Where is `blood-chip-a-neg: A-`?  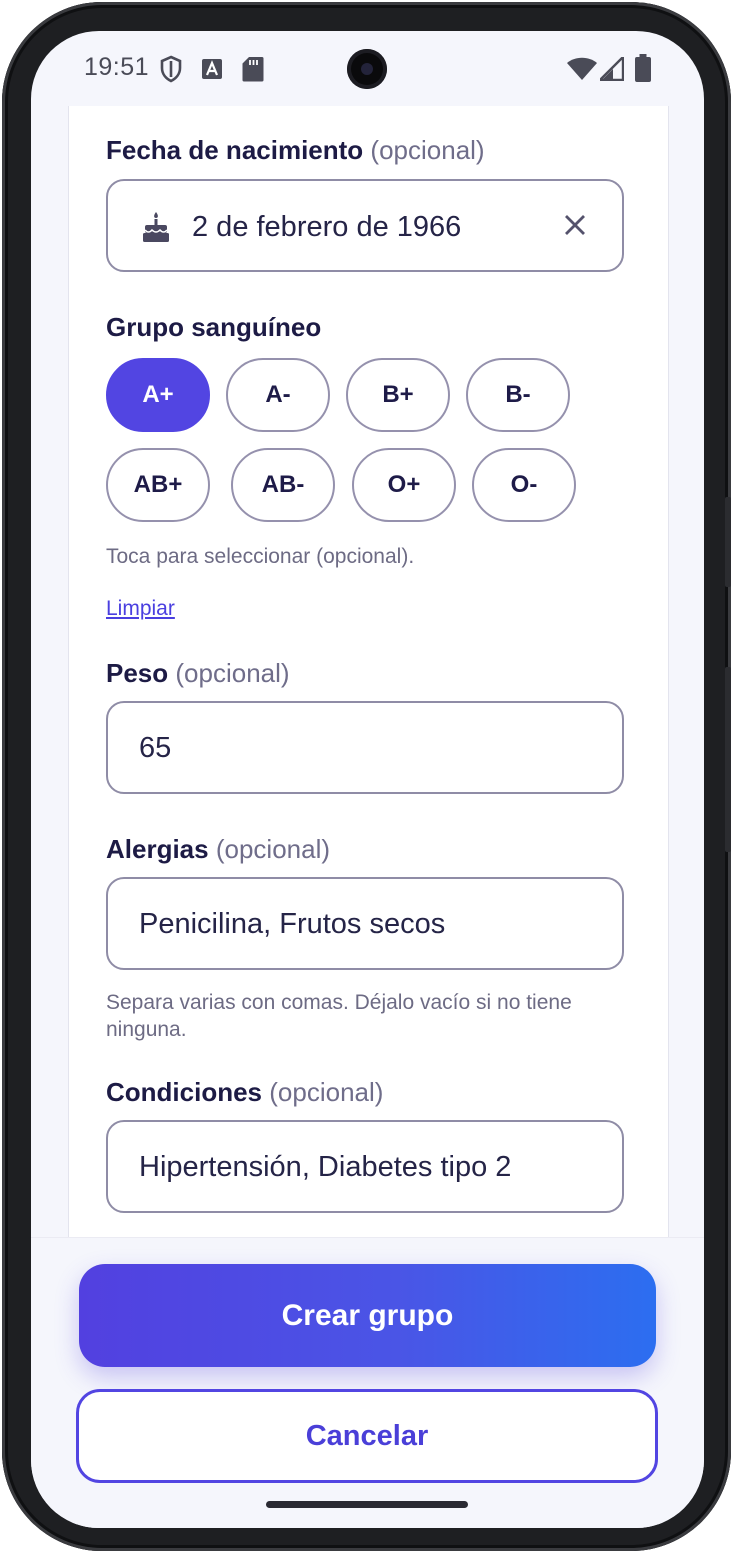 blood-chip-a-neg: A- is located at coordinates (278, 395).